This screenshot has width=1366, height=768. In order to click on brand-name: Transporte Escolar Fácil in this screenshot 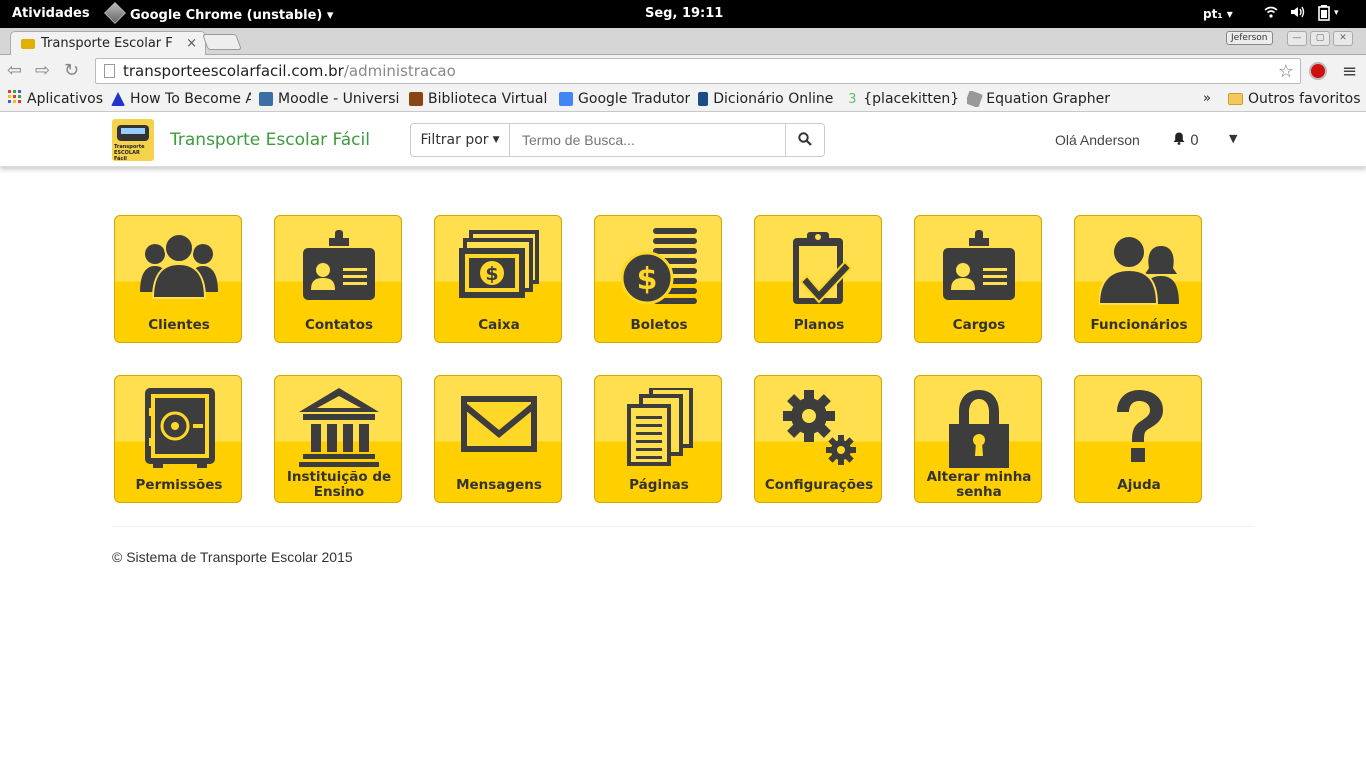, I will do `click(270, 140)`.